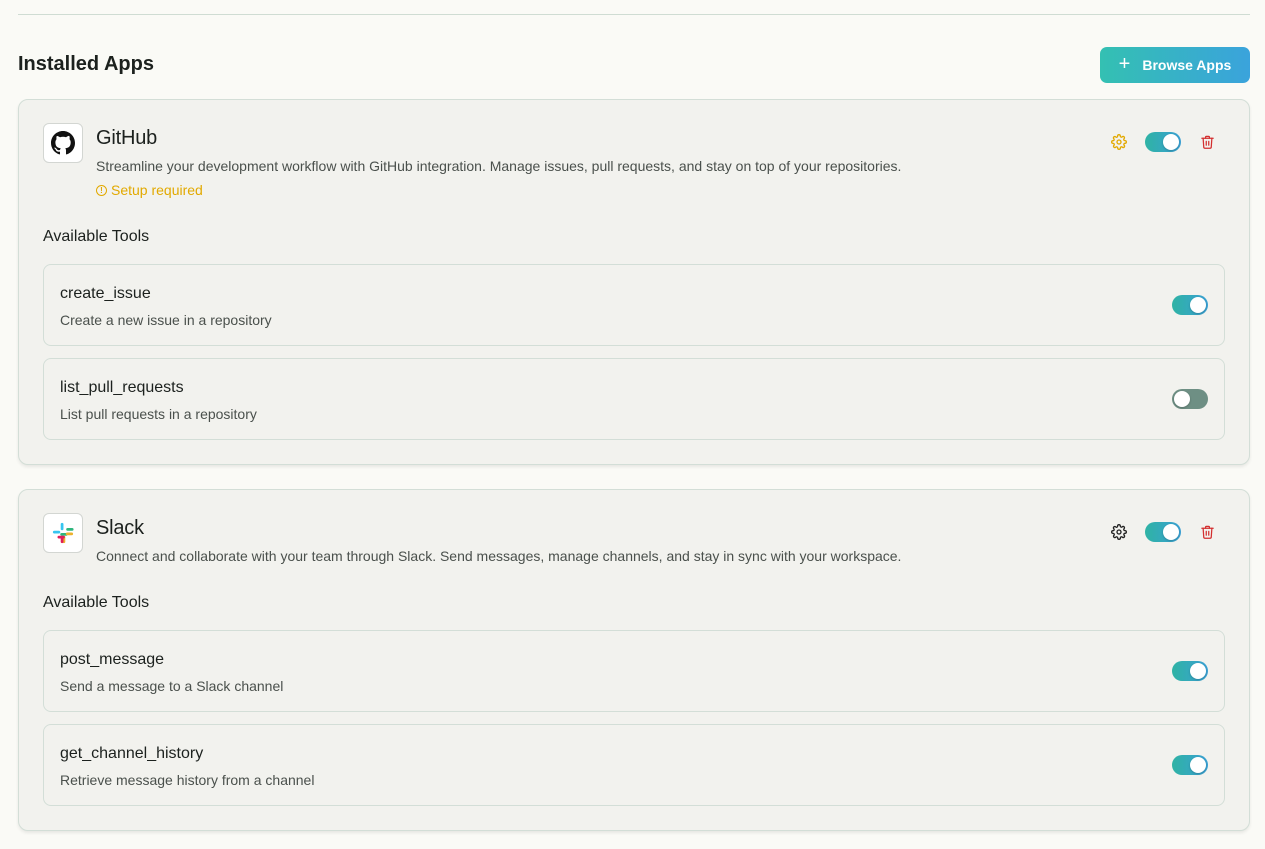 This screenshot has height=849, width=1265. I want to click on info-icon: !, so click(101, 190).